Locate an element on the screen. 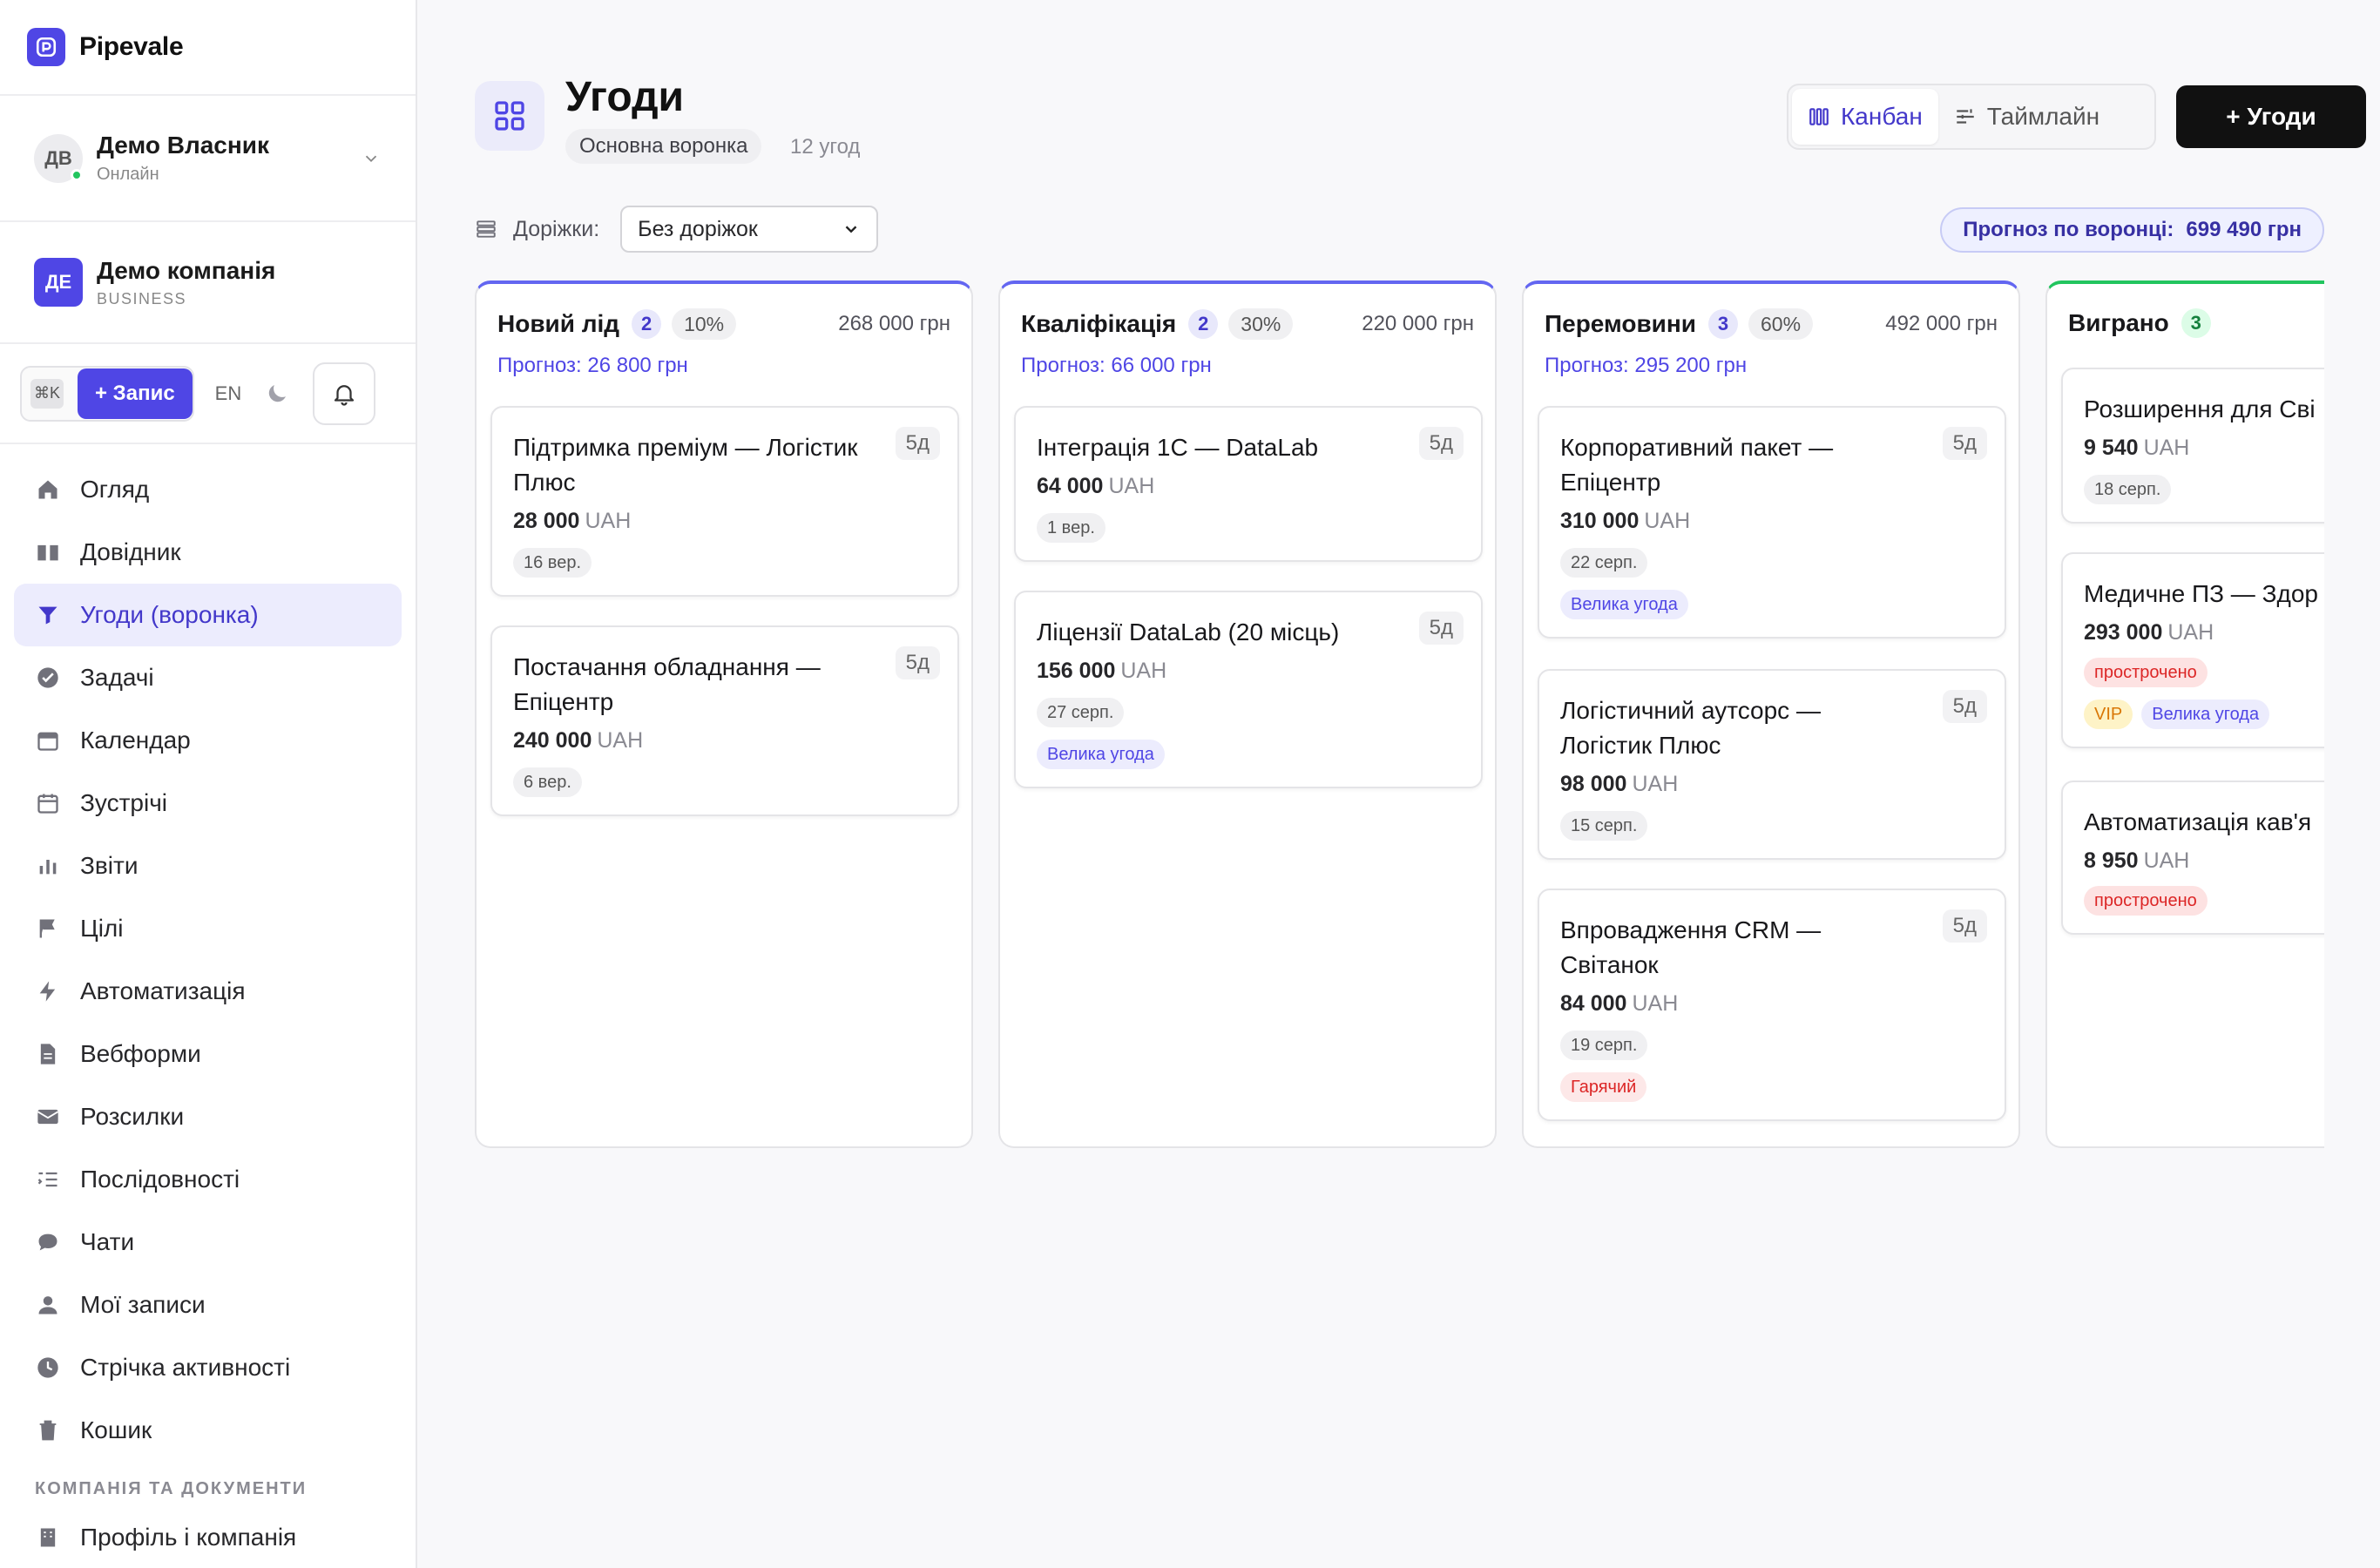 This screenshot has height=1568, width=2380. deal-date: 18 серп. is located at coordinates (2128, 490).